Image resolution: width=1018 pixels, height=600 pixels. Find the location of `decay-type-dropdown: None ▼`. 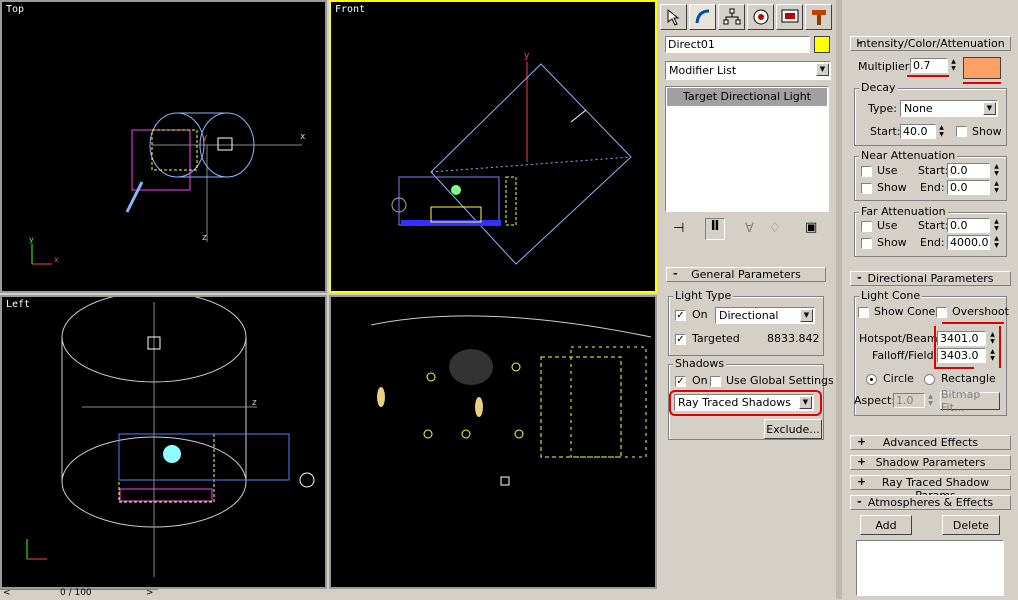

decay-type-dropdown: None ▼ is located at coordinates (949, 108).